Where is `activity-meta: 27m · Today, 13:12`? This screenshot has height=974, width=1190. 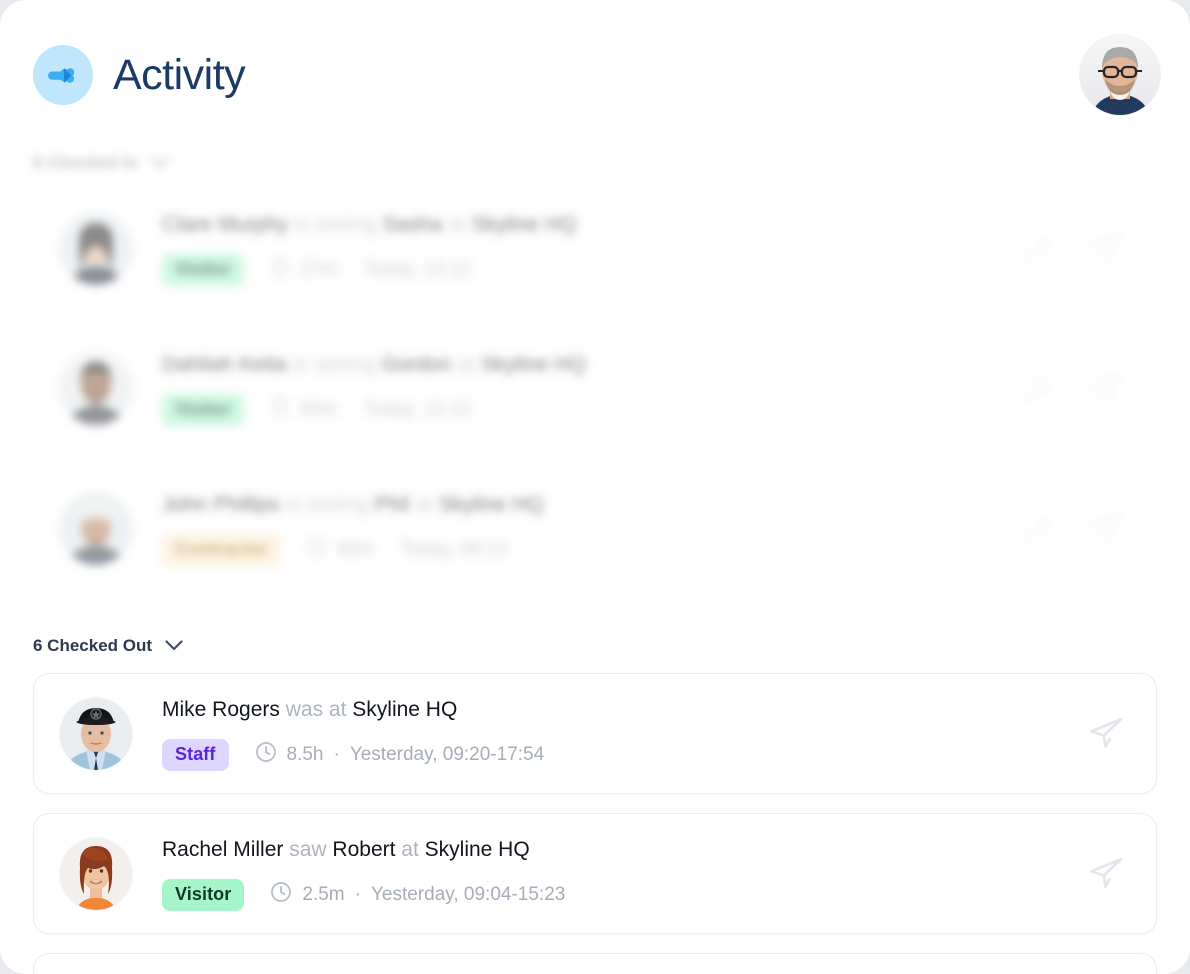 activity-meta: 27m · Today, 13:12 is located at coordinates (370, 270).